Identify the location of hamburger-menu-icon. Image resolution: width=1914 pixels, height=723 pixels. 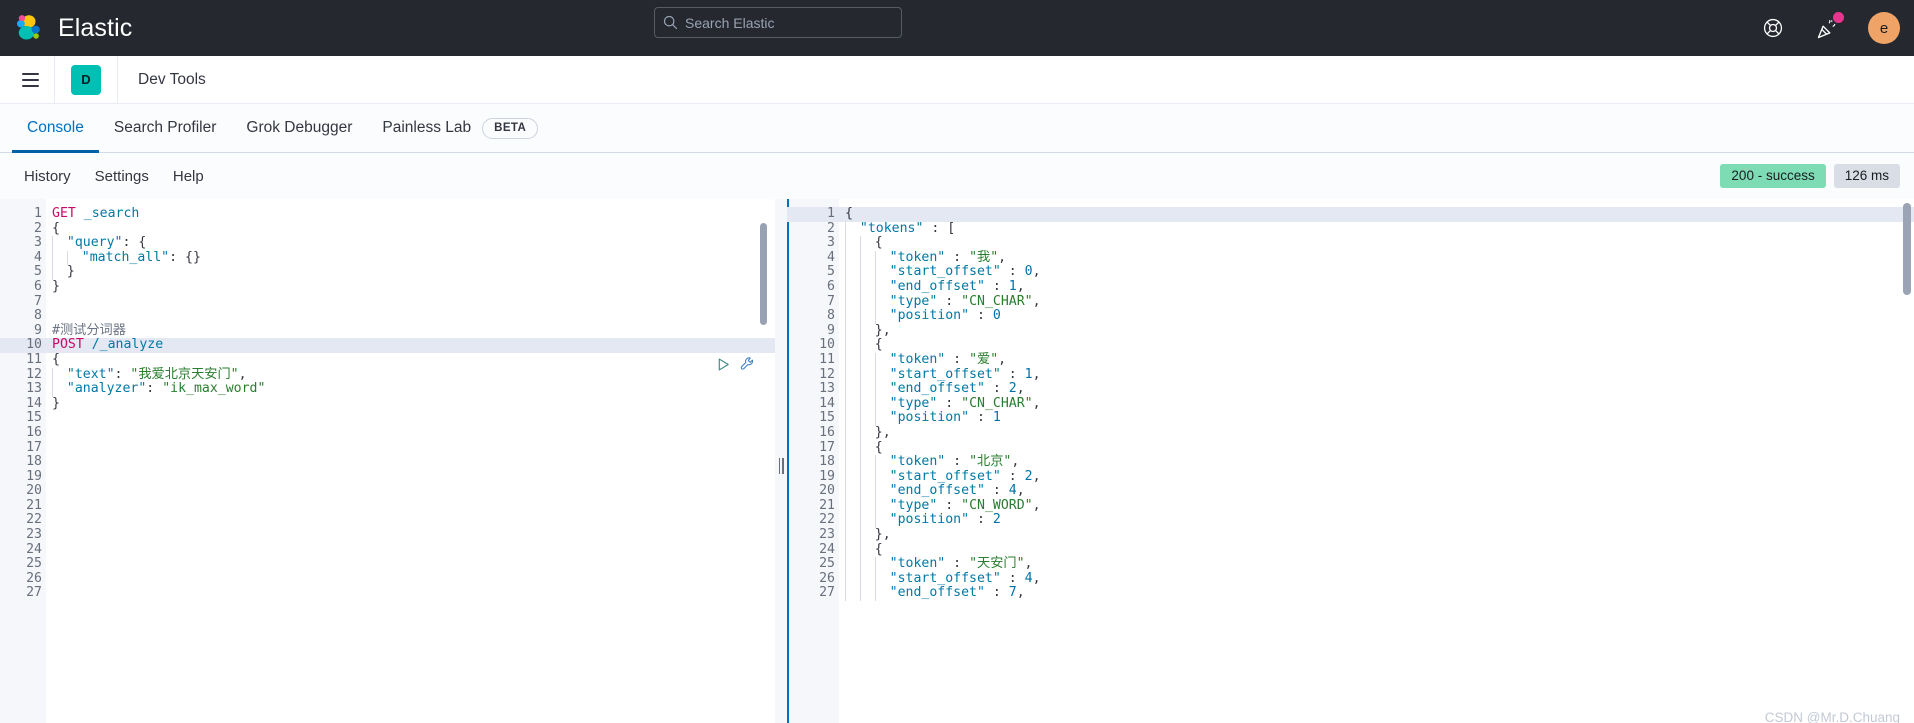
(30, 80).